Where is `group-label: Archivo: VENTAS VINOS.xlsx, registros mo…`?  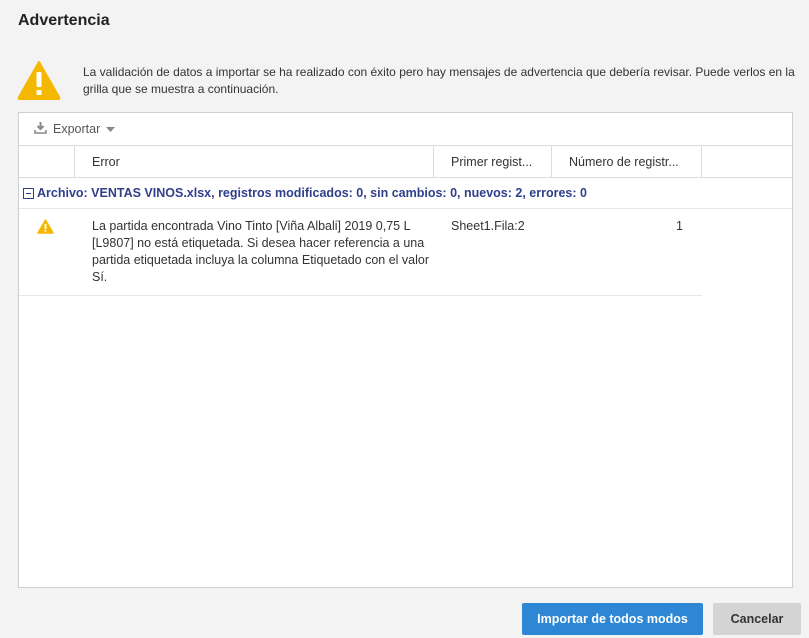 group-label: Archivo: VENTAS VINOS.xlsx, registros mo… is located at coordinates (312, 193).